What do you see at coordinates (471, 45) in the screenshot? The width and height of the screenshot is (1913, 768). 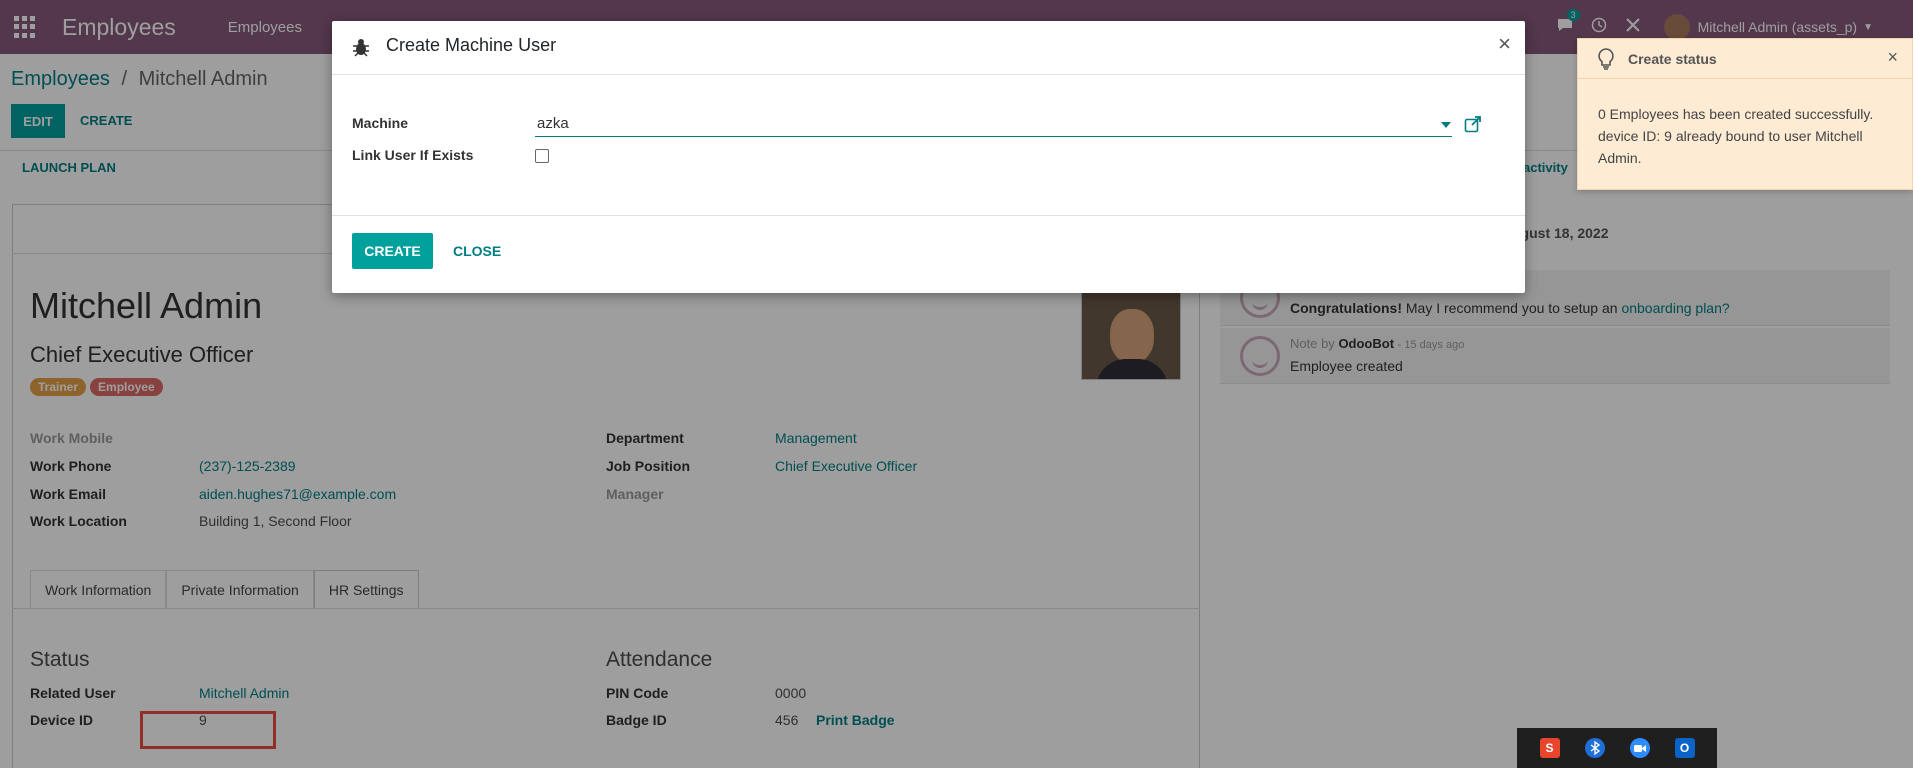 I see `modal-title: Create Machine User` at bounding box center [471, 45].